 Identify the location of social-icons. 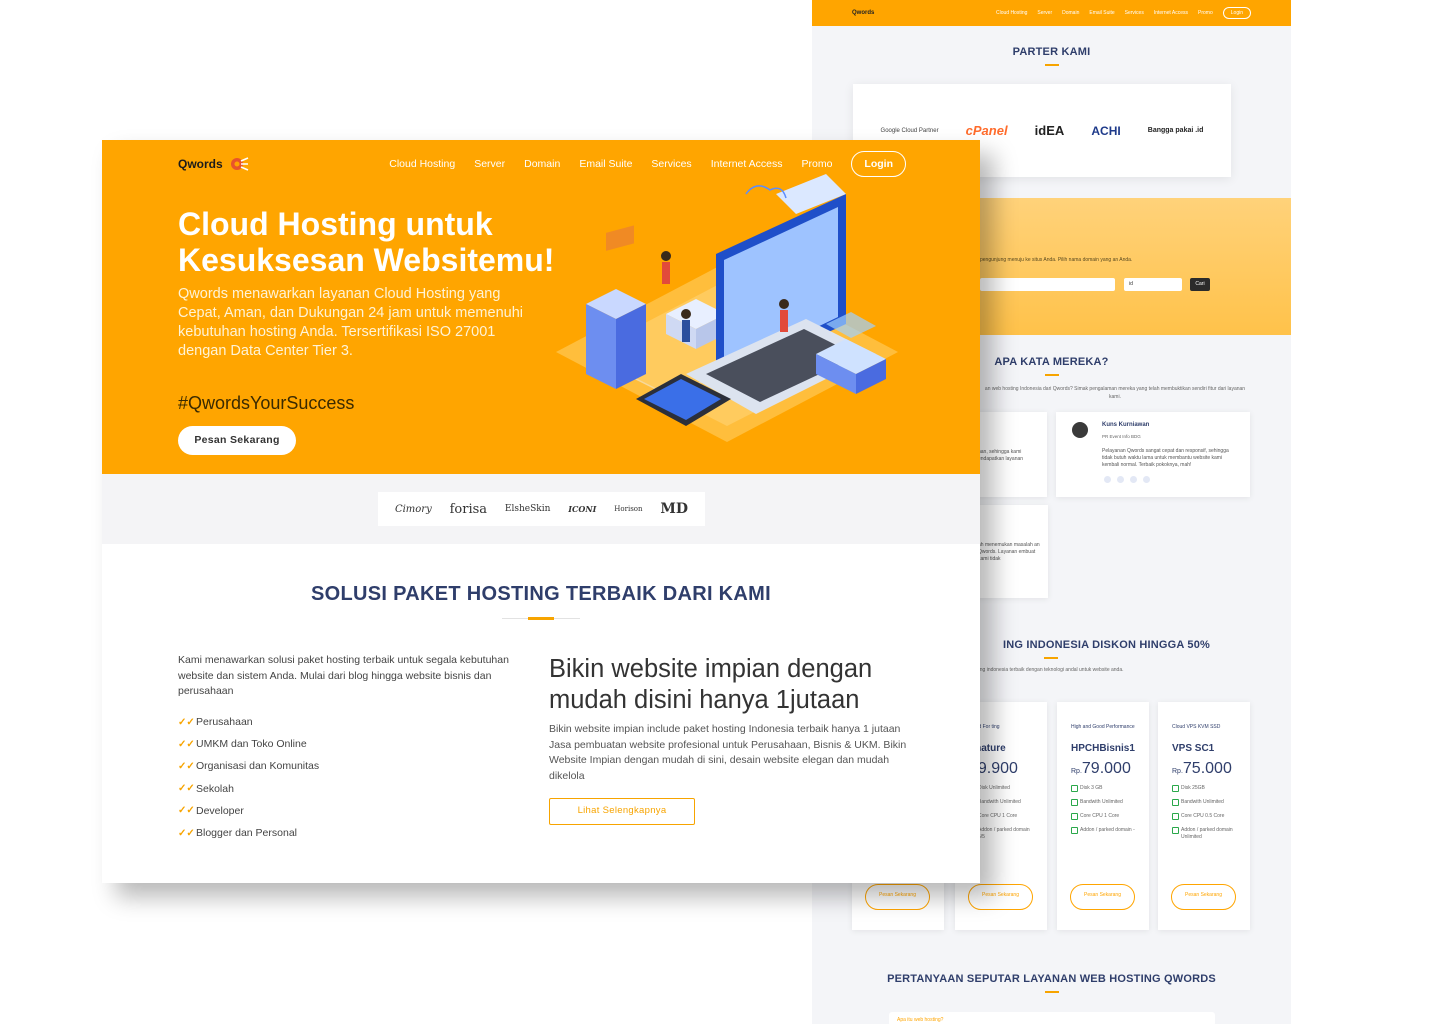
(1130, 481).